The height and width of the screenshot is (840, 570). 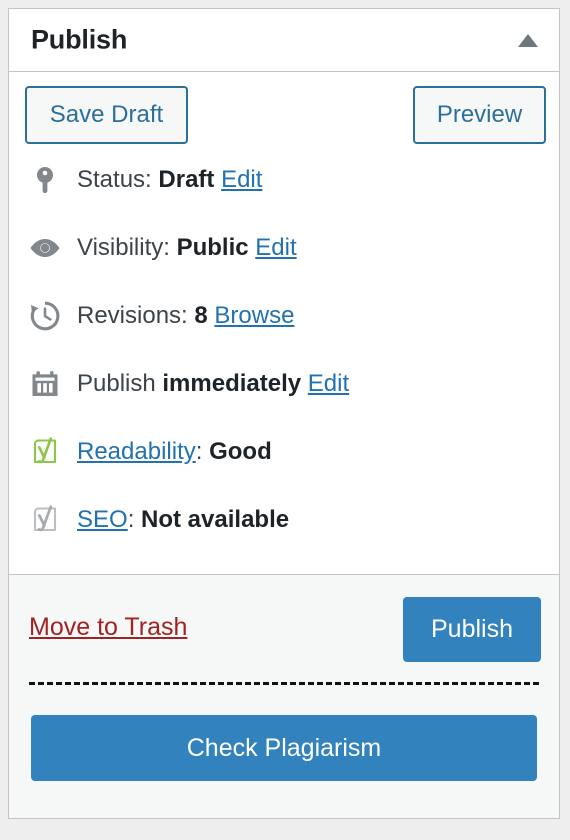 What do you see at coordinates (284, 40) in the screenshot?
I see `publish-box-header: Publish` at bounding box center [284, 40].